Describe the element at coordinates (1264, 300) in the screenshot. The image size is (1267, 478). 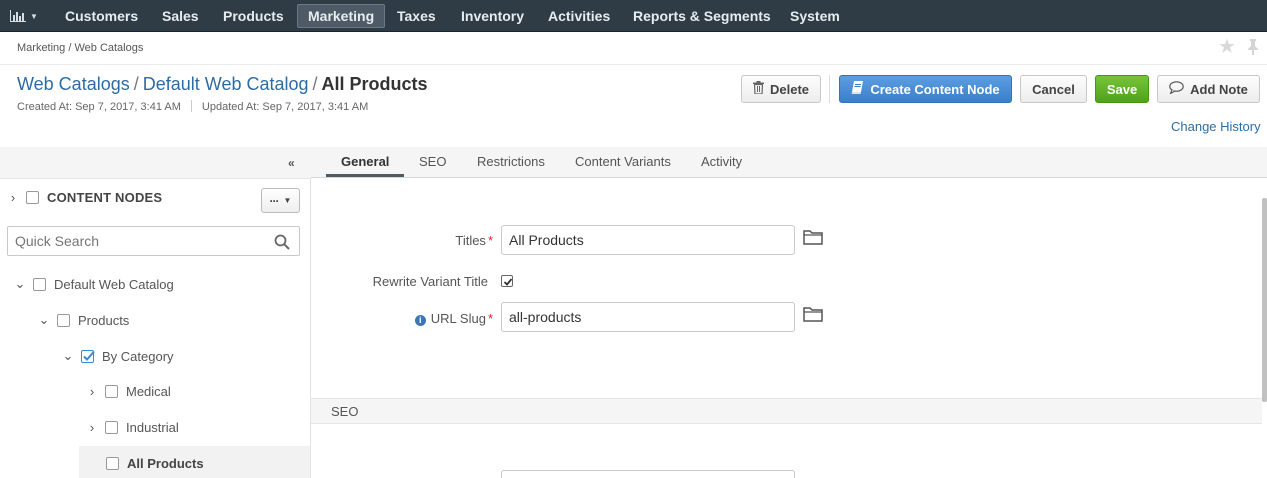
I see `main-scrollbar` at that location.